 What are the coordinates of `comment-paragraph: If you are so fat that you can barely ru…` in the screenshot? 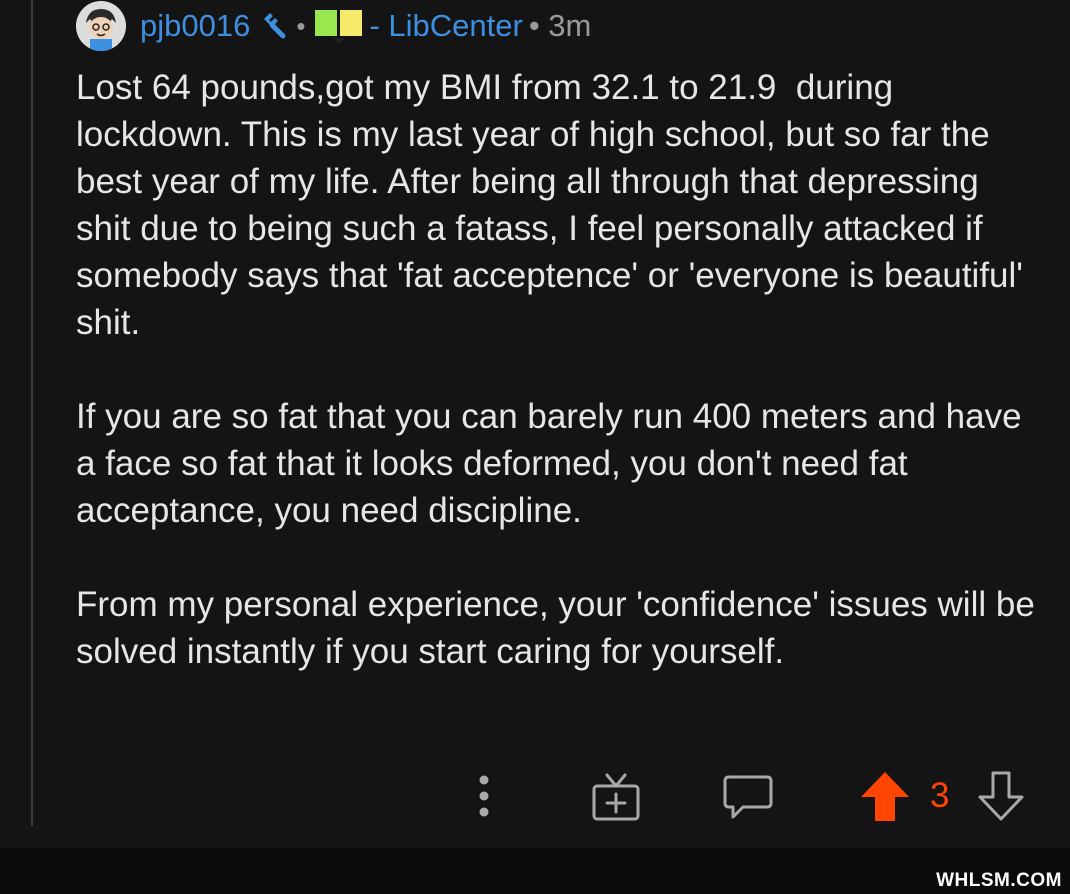 It's located at (554, 463).